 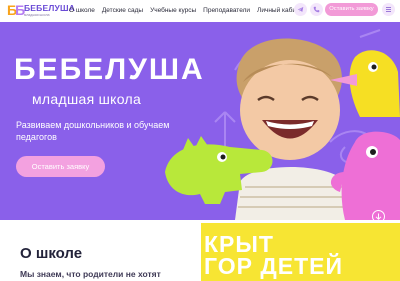 What do you see at coordinates (374, 67) in the screenshot?
I see `duck-pupil` at bounding box center [374, 67].